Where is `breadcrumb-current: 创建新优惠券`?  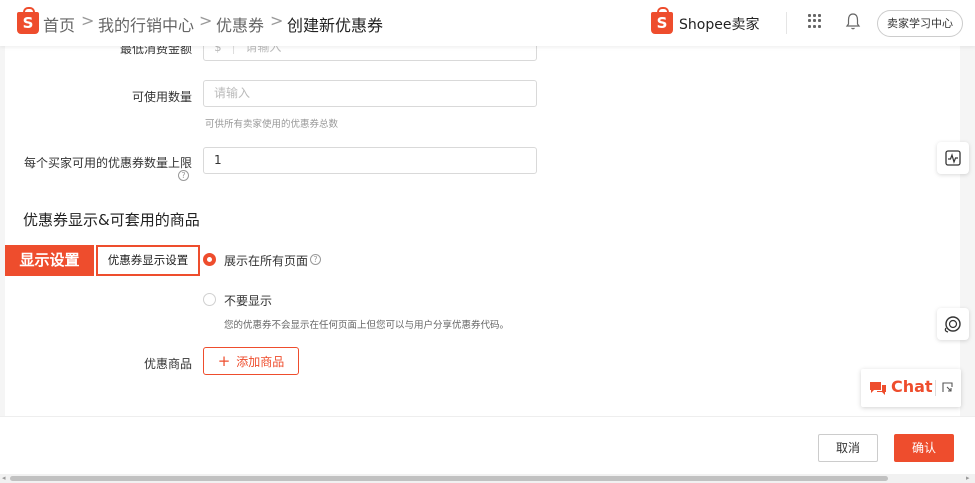 breadcrumb-current: 创建新优惠券 is located at coordinates (335, 25).